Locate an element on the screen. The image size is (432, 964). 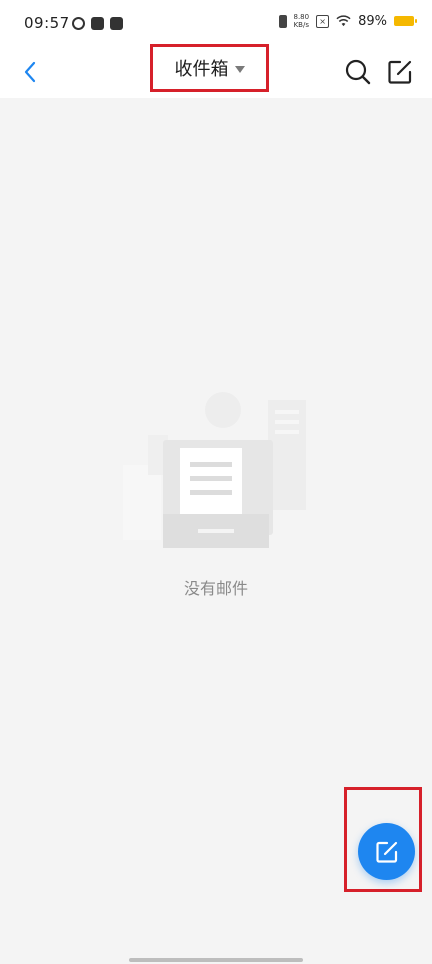
search-button is located at coordinates (358, 72).